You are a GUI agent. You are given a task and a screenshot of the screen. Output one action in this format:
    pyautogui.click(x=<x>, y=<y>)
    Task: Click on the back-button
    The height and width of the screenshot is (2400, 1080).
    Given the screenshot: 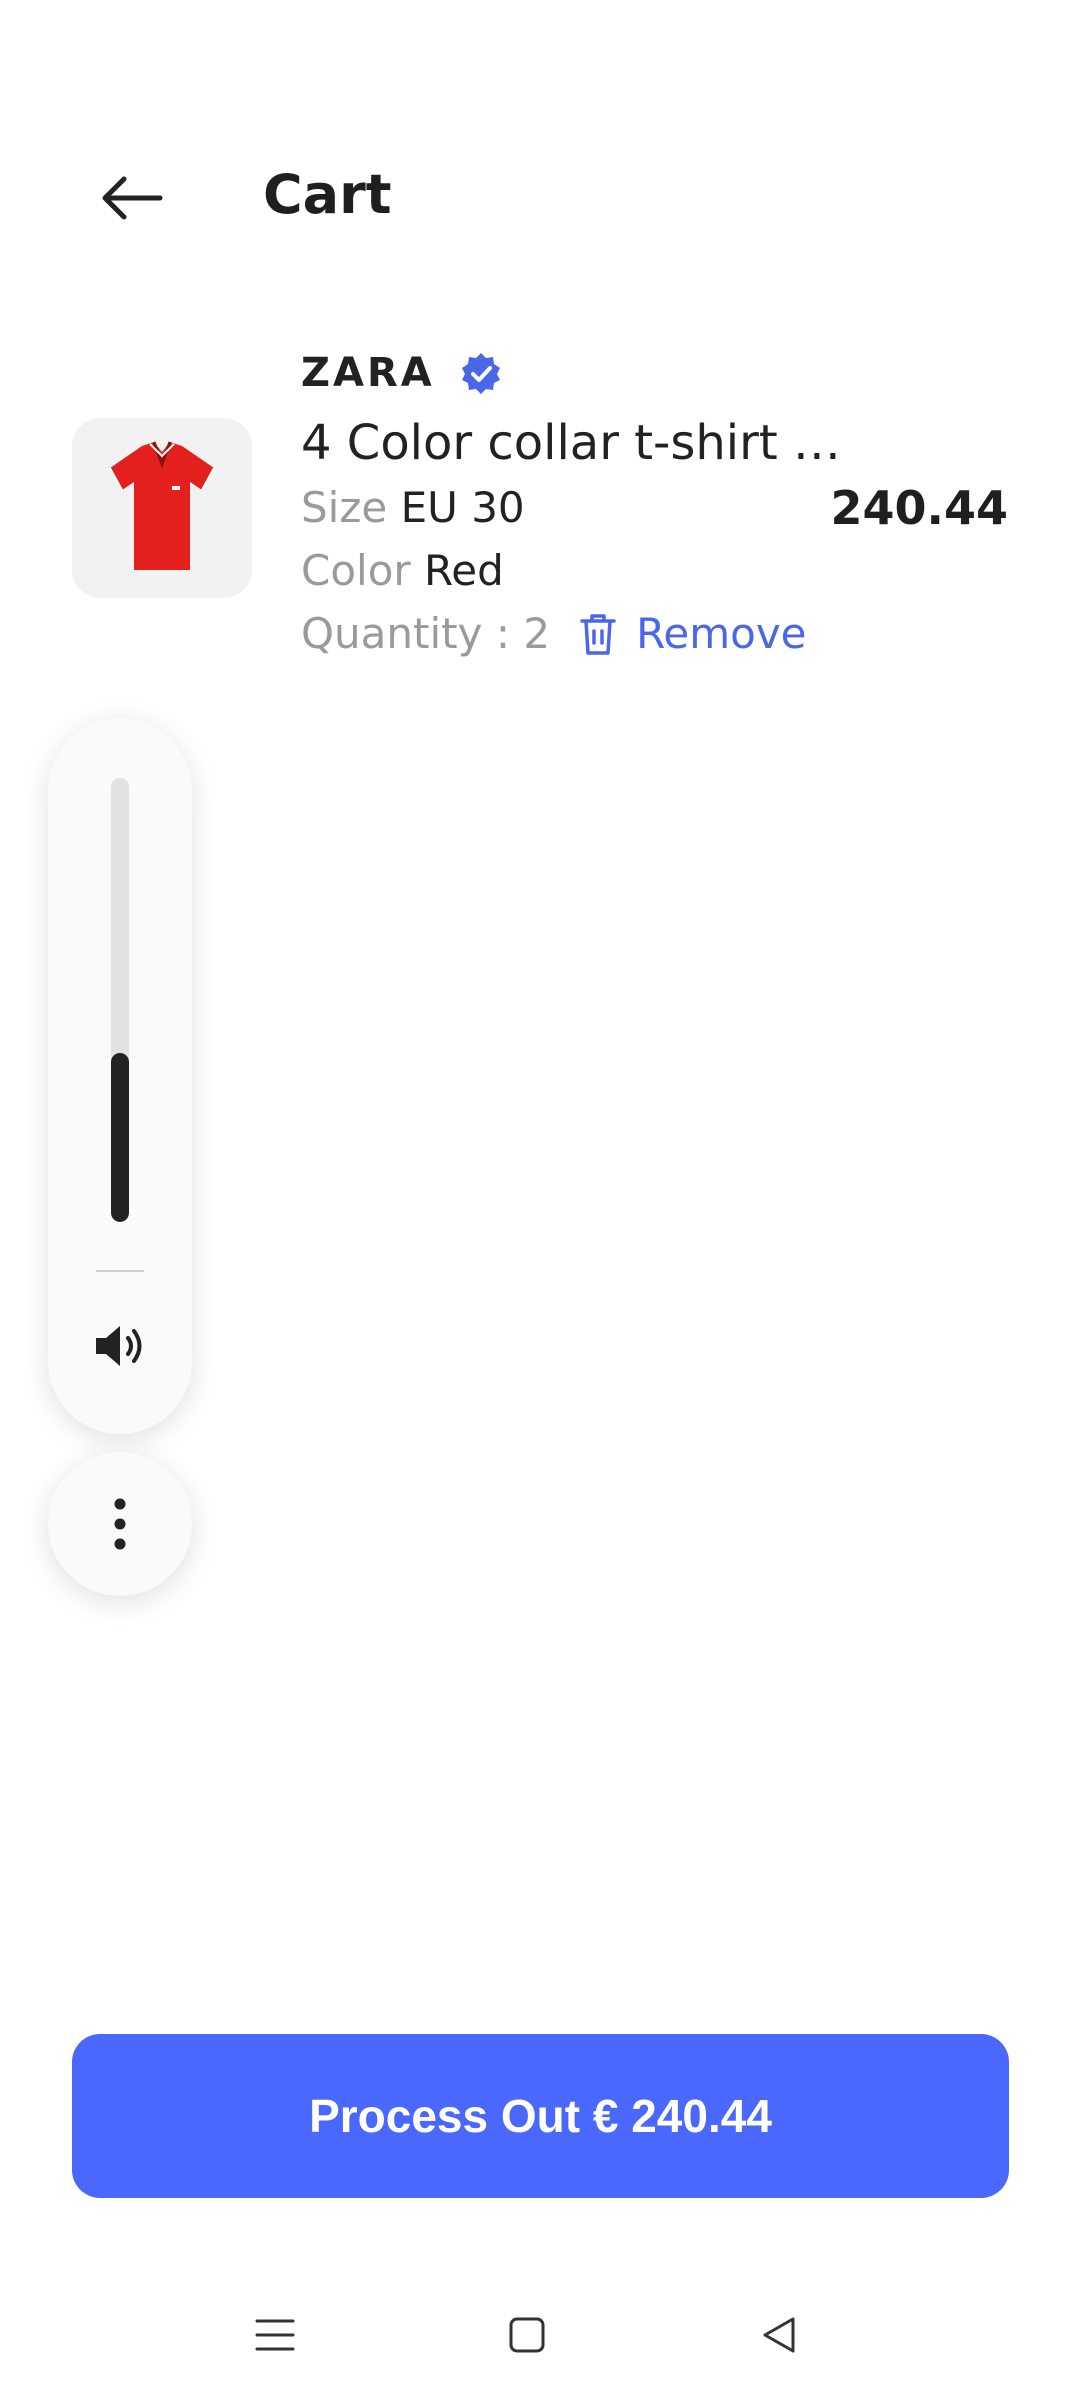 What is the action you would take?
    pyautogui.click(x=132, y=198)
    